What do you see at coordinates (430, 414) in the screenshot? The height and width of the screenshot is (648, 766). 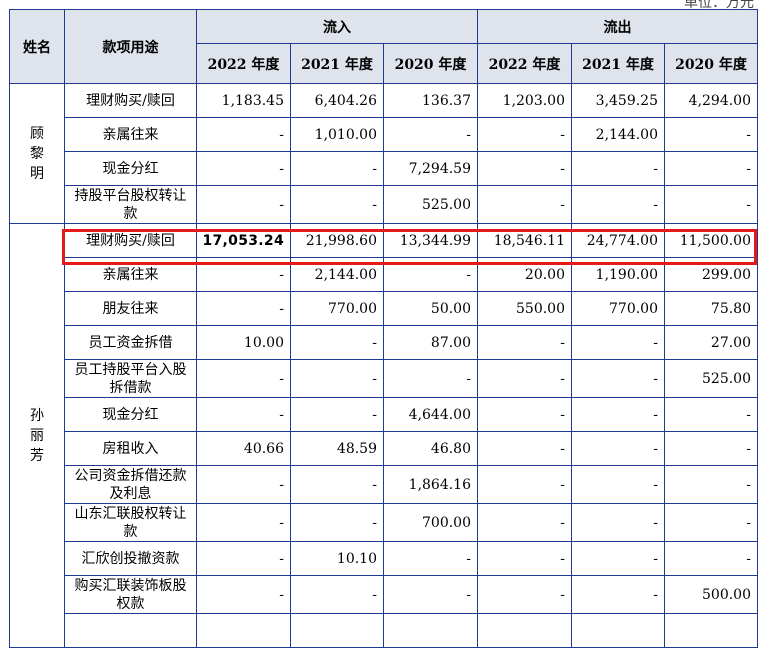 I see `value-cell: 4,644.00` at bounding box center [430, 414].